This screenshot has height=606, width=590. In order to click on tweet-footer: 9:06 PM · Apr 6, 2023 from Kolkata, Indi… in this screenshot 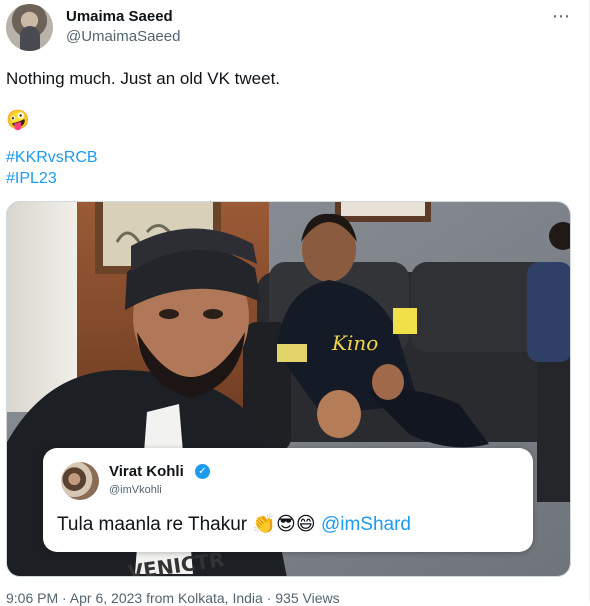, I will do `click(173, 598)`.